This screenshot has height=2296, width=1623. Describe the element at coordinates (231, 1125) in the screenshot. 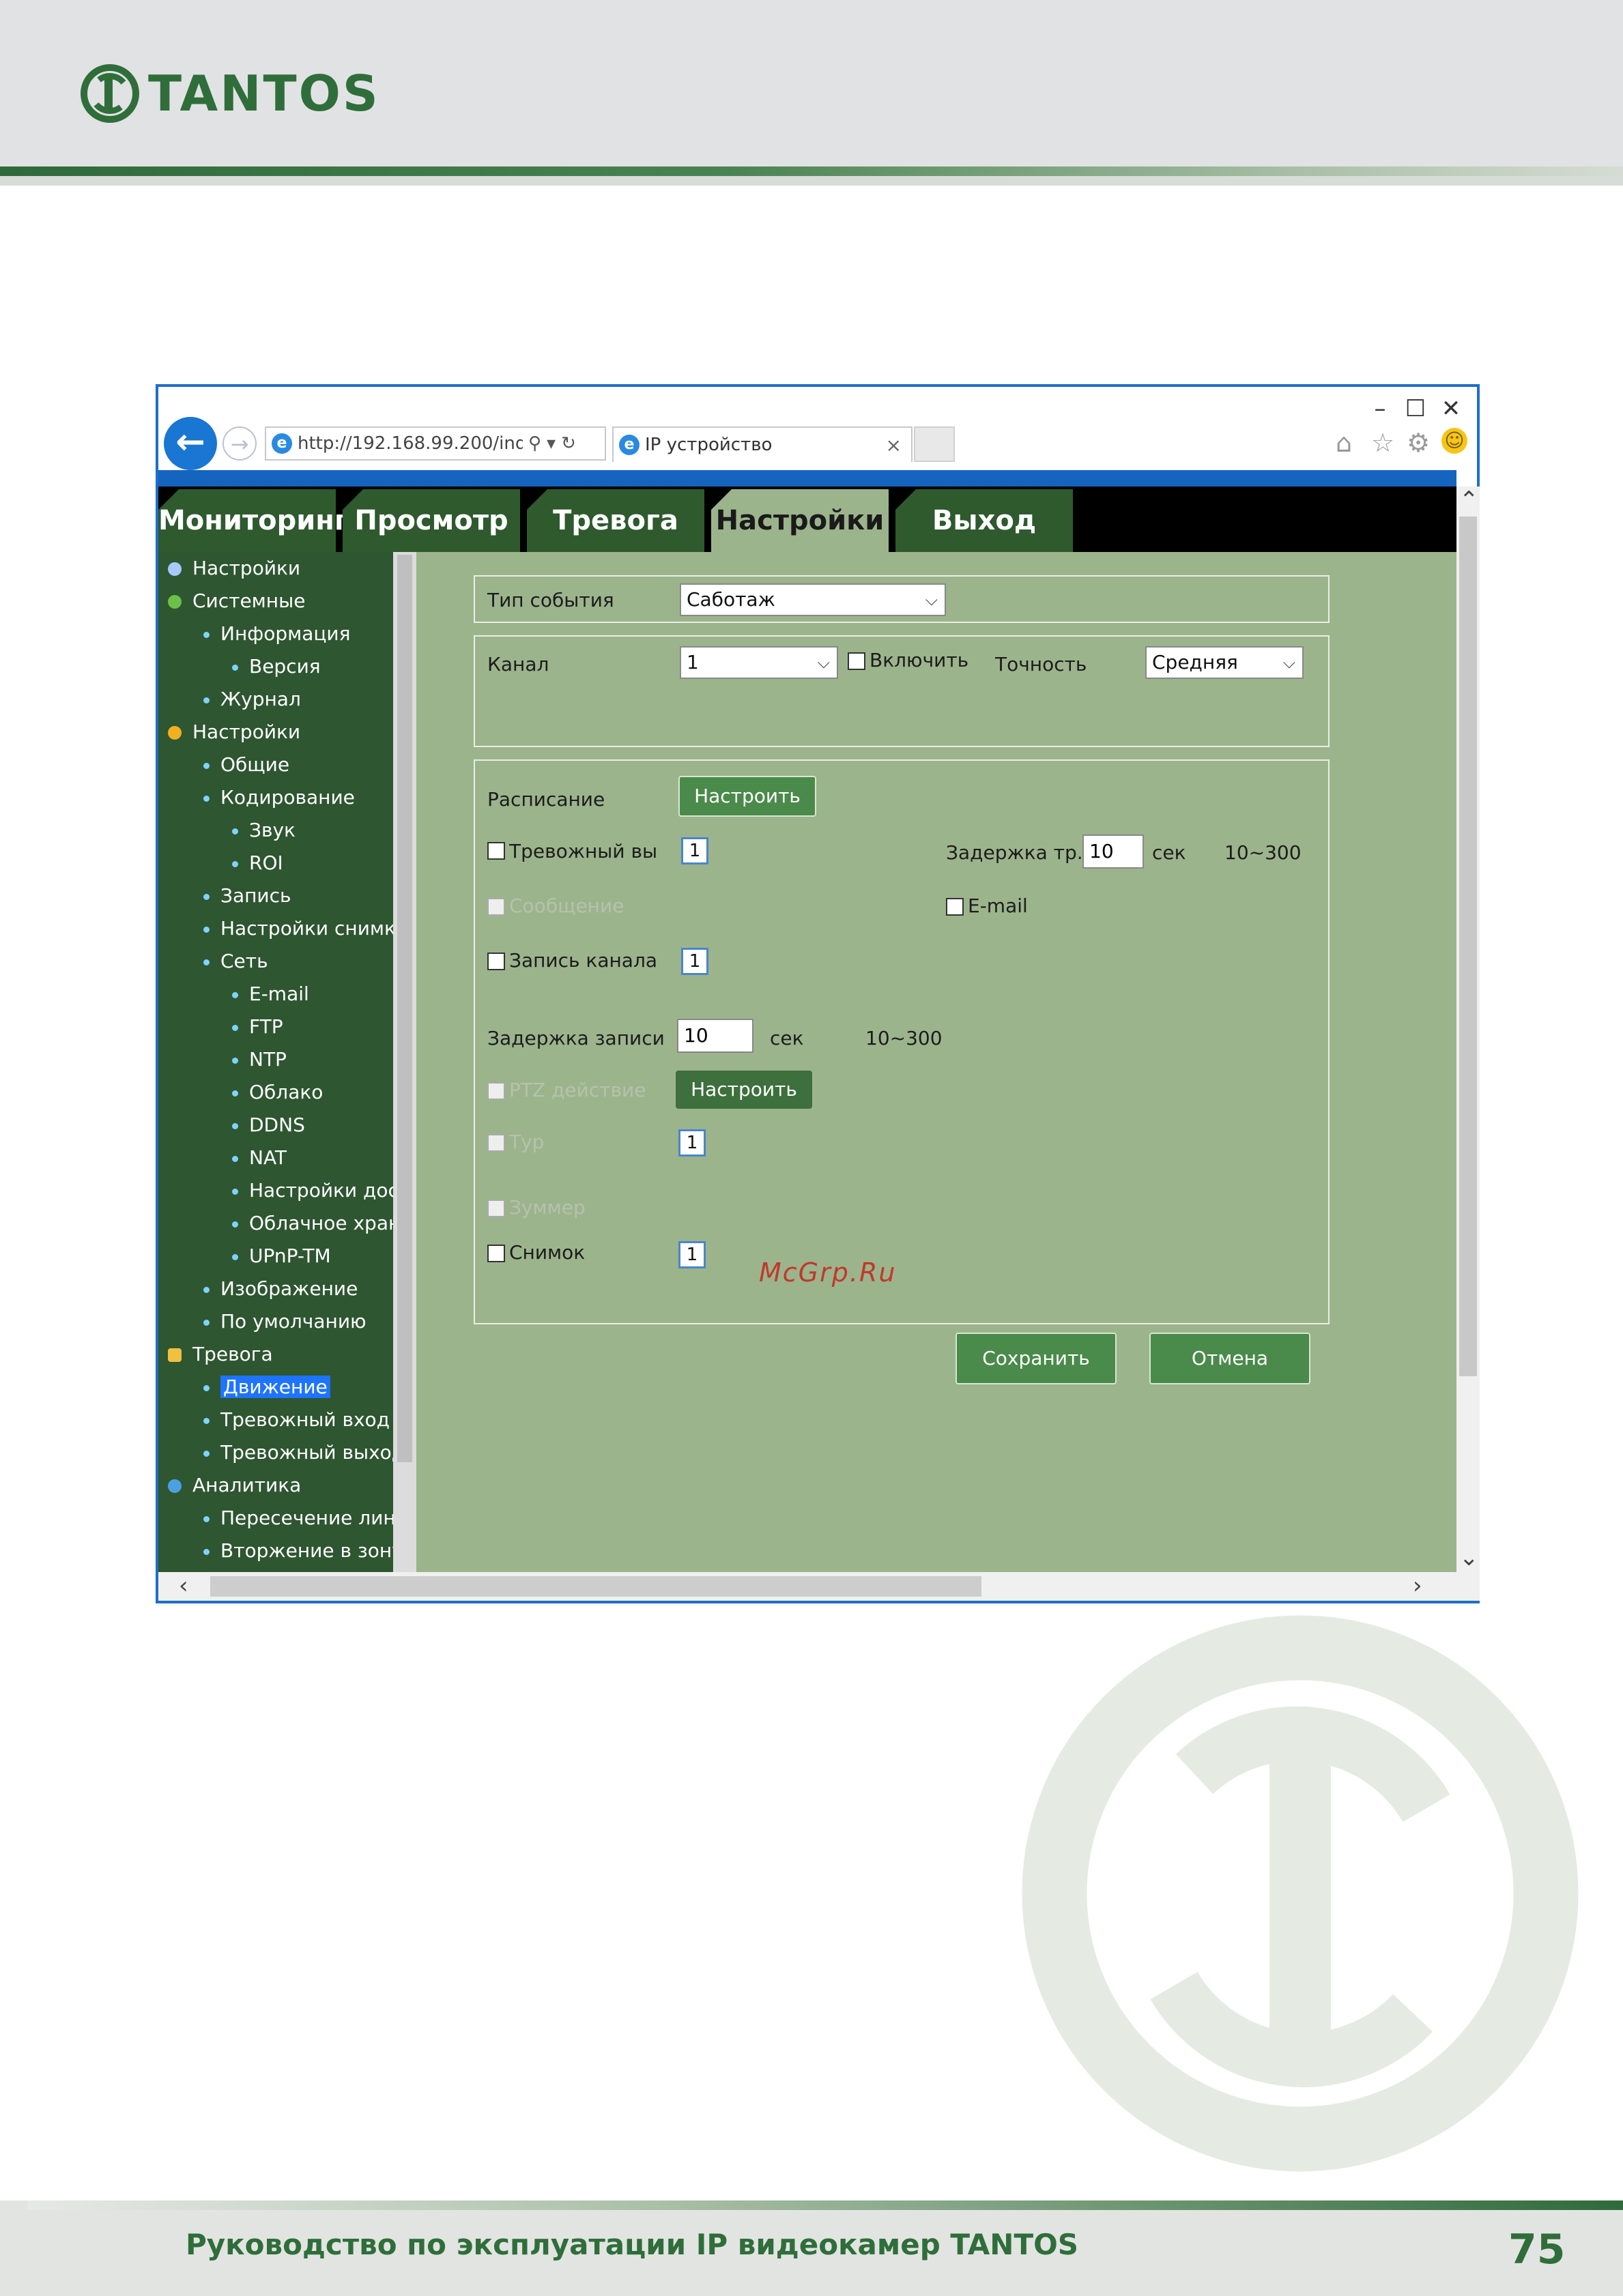

I see `sidebar-item-ddns: DDNS` at that location.